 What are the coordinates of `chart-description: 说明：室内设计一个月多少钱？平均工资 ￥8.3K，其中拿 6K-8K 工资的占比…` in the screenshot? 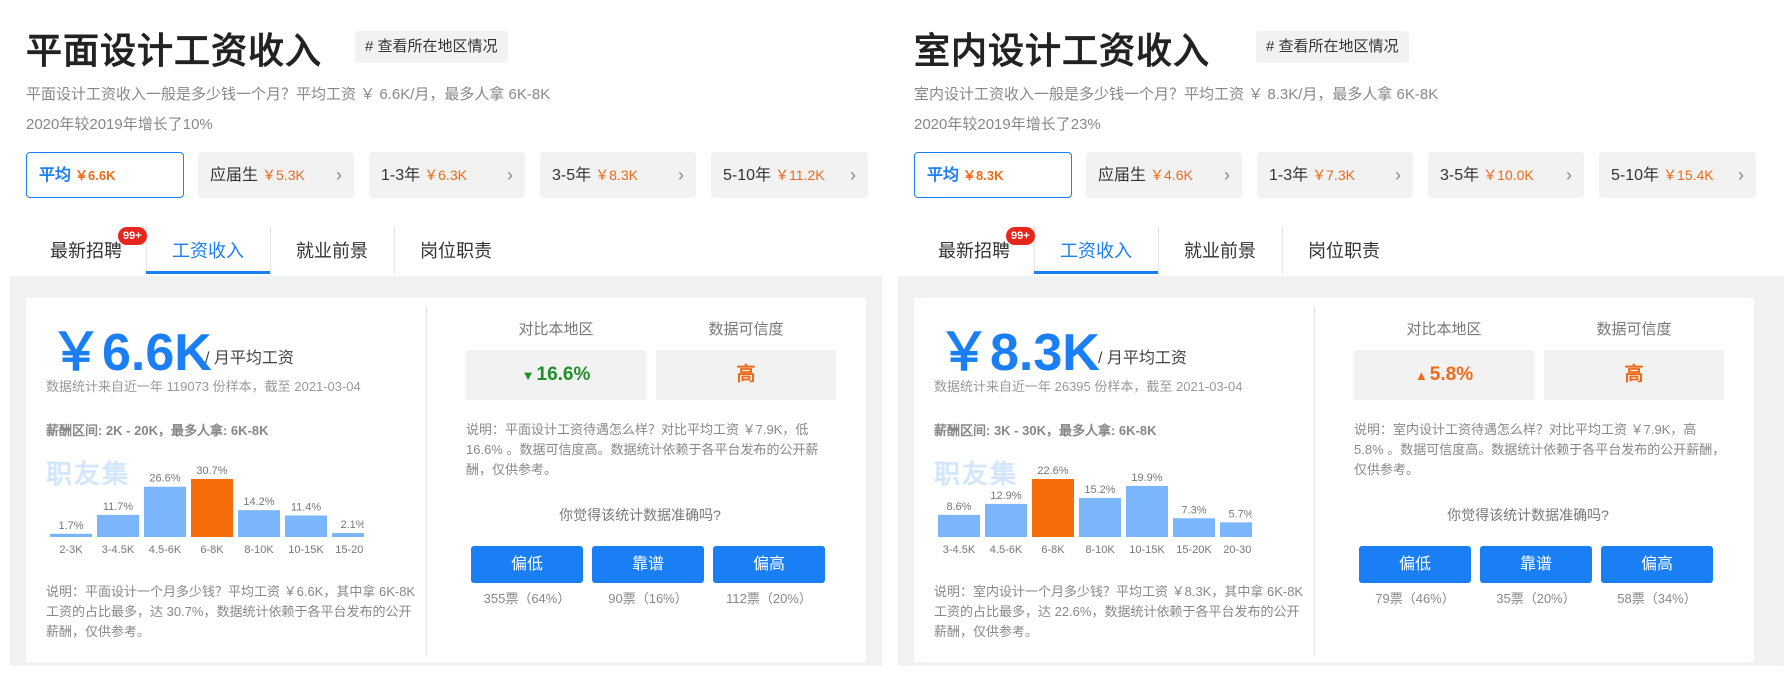 It's located at (1119, 611).